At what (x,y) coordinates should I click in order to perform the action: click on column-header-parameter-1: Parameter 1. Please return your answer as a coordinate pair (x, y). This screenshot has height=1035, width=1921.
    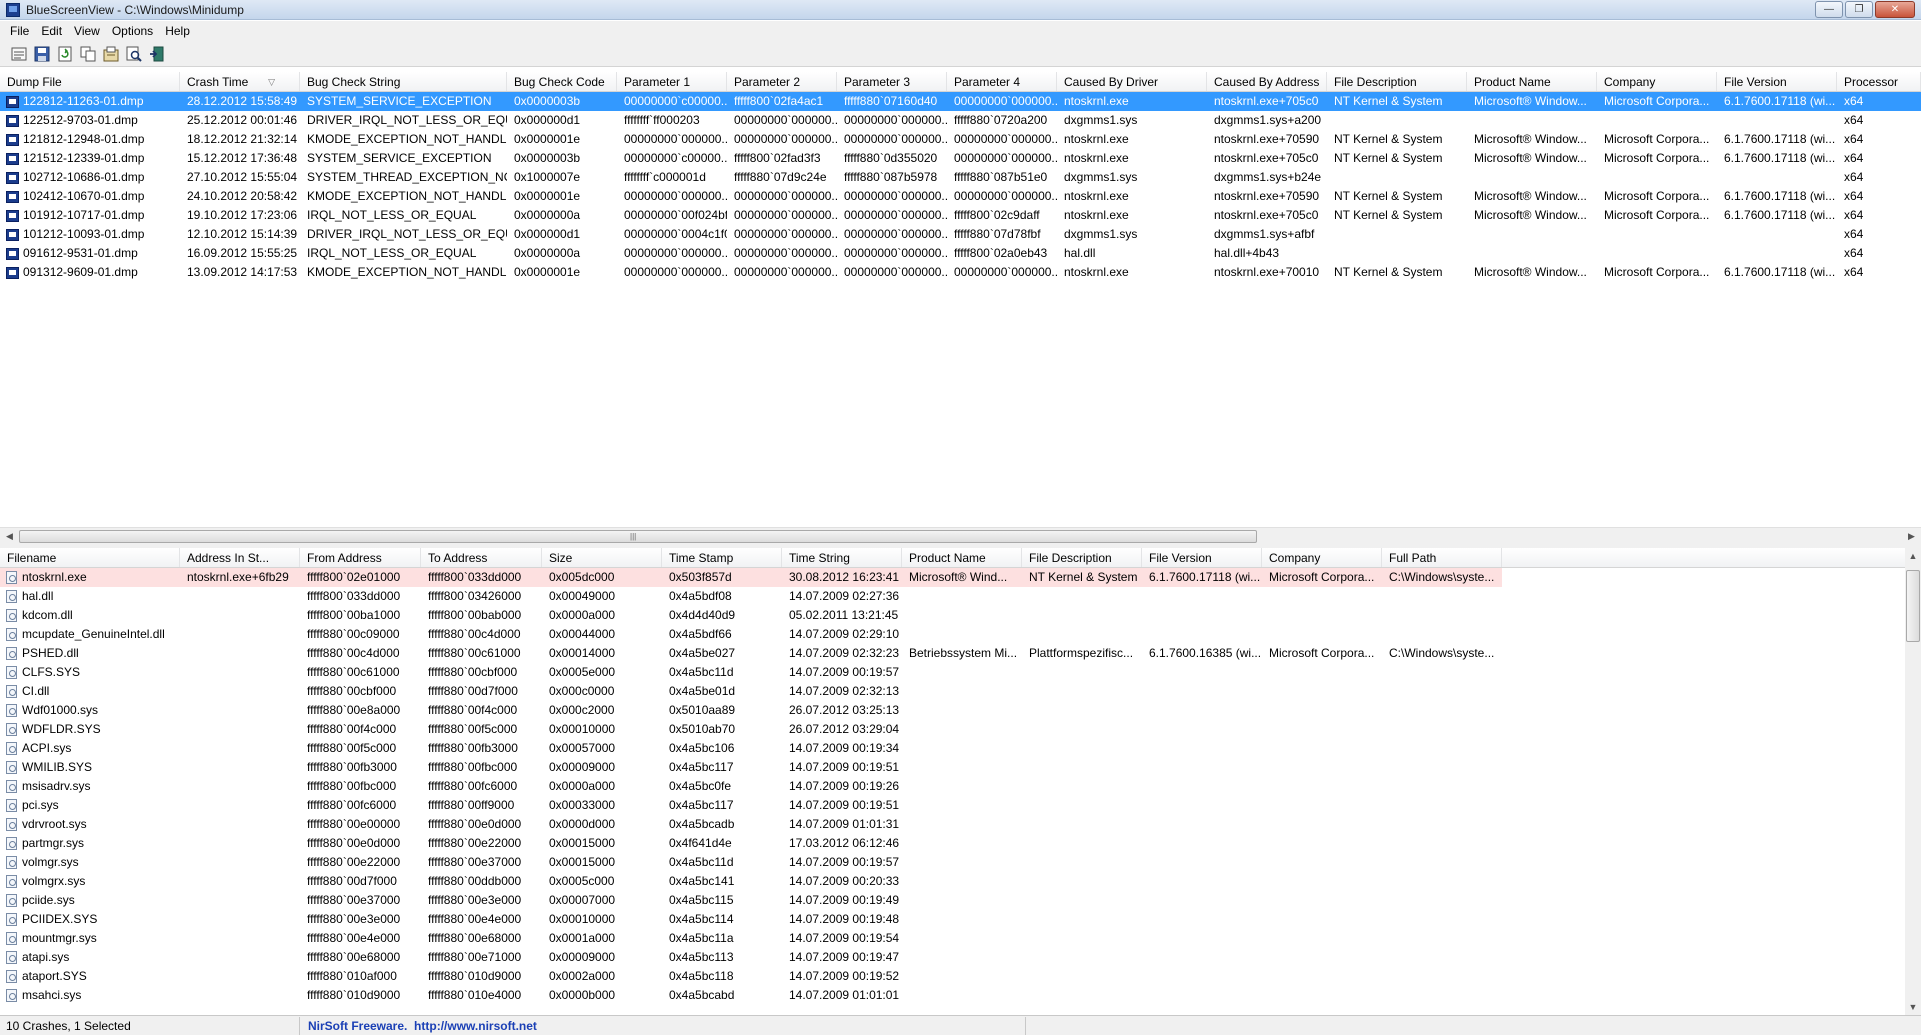
    Looking at the image, I should click on (672, 81).